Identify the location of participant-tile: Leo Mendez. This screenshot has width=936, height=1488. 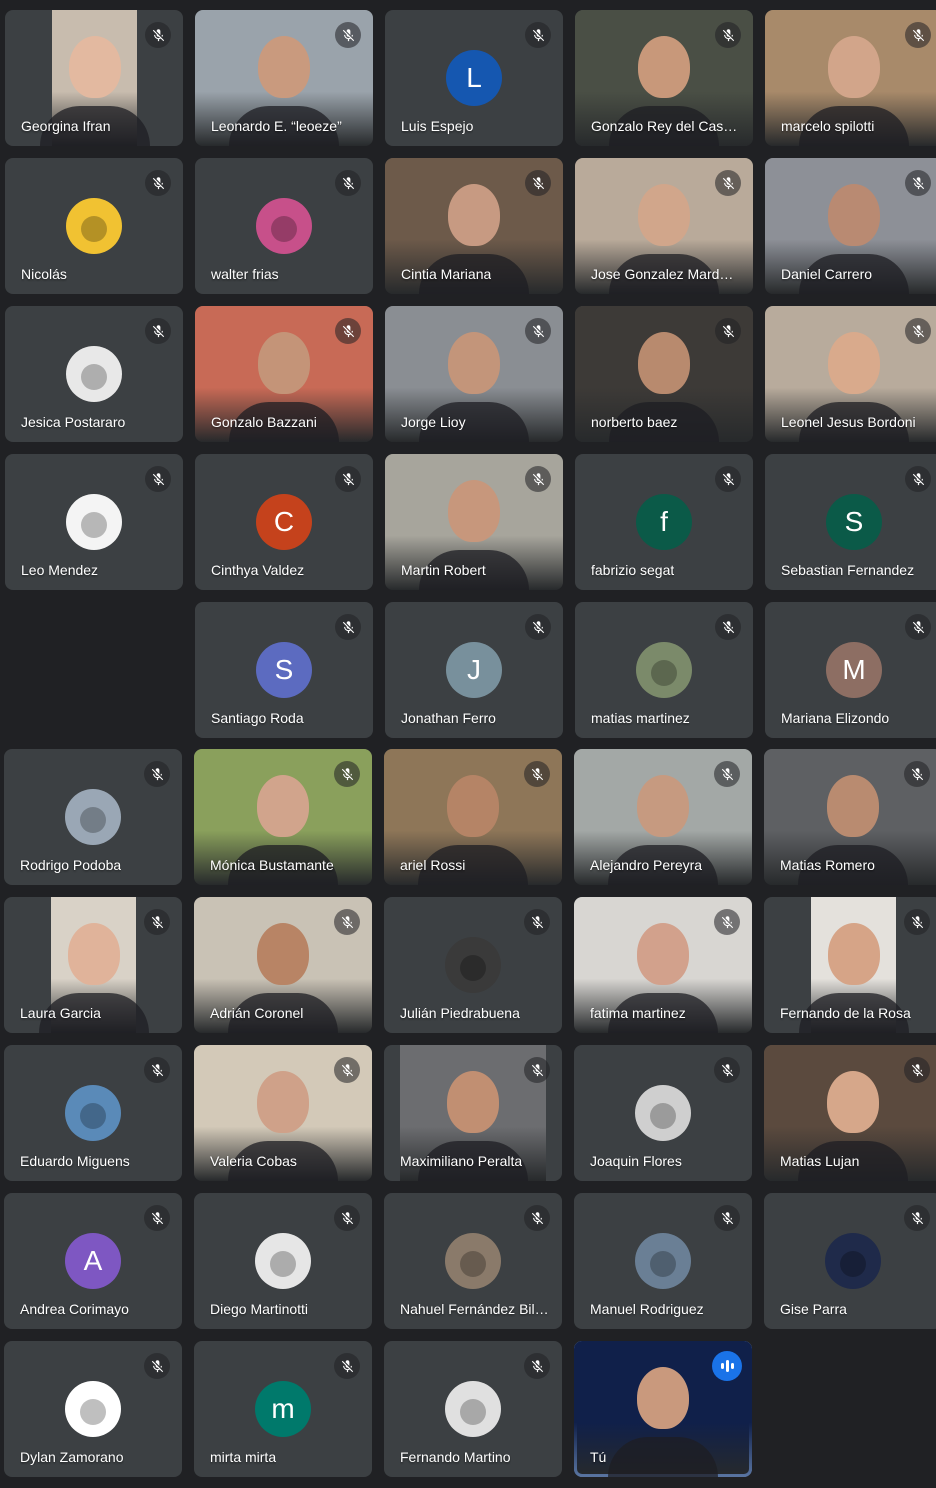
(94, 522).